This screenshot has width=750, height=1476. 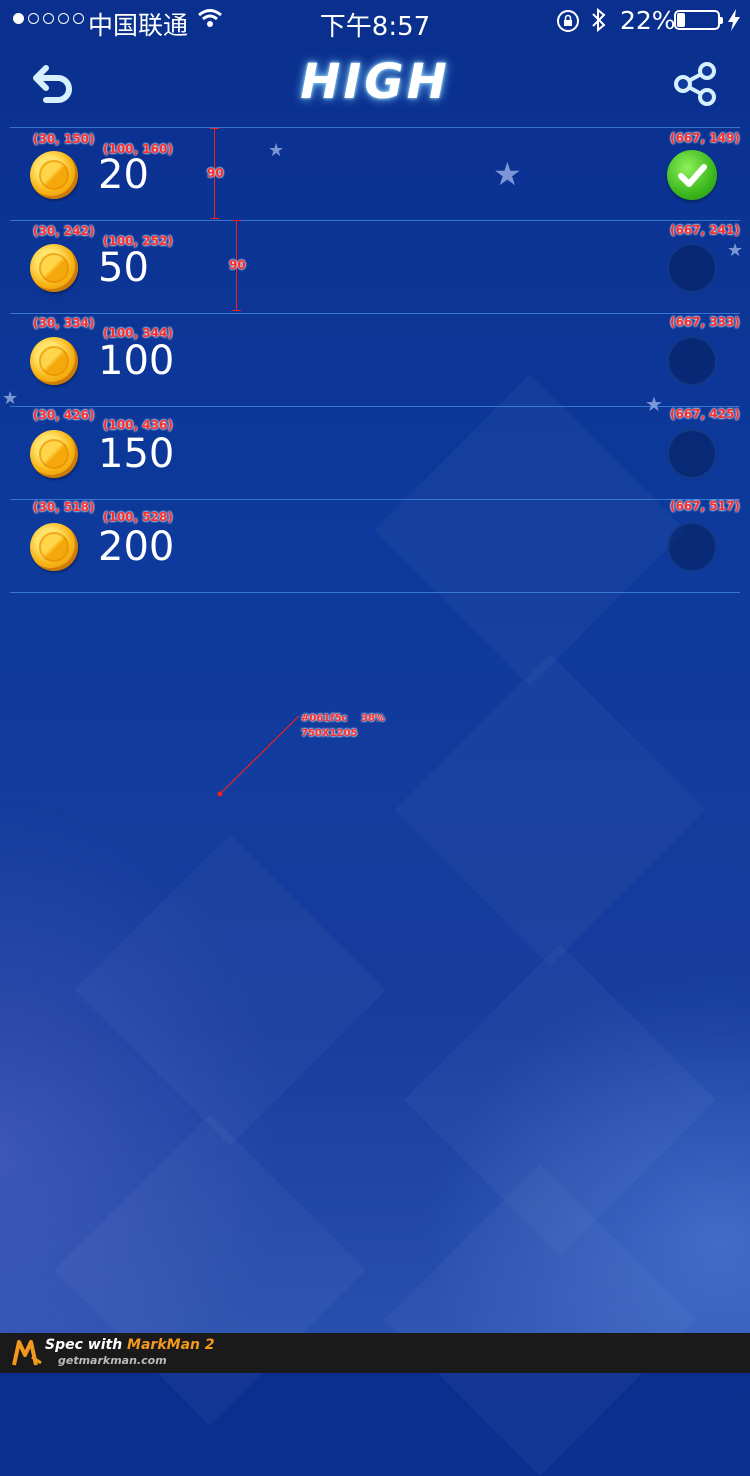 I want to click on amount-position-annotation: (100, 528), so click(x=138, y=517).